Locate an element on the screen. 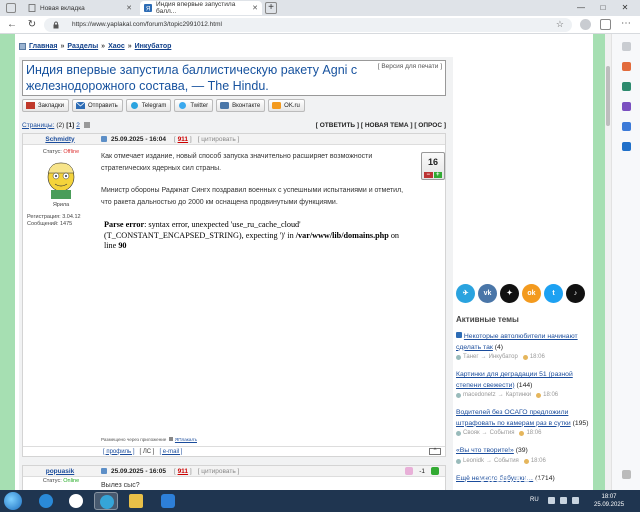 Image resolution: width=640 pixels, height=512 pixels. topic-meta: Танег → Инкубатор 18:06 is located at coordinates (523, 357).